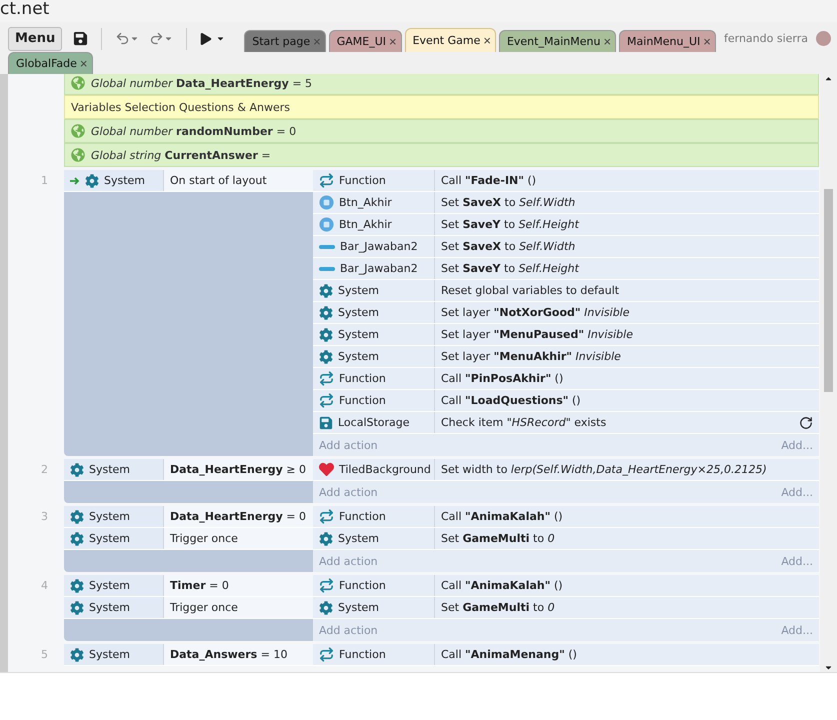 Image resolution: width=837 pixels, height=720 pixels. Describe the element at coordinates (502, 378) in the screenshot. I see `action-text: Call "PinPosAkhir" ()` at that location.